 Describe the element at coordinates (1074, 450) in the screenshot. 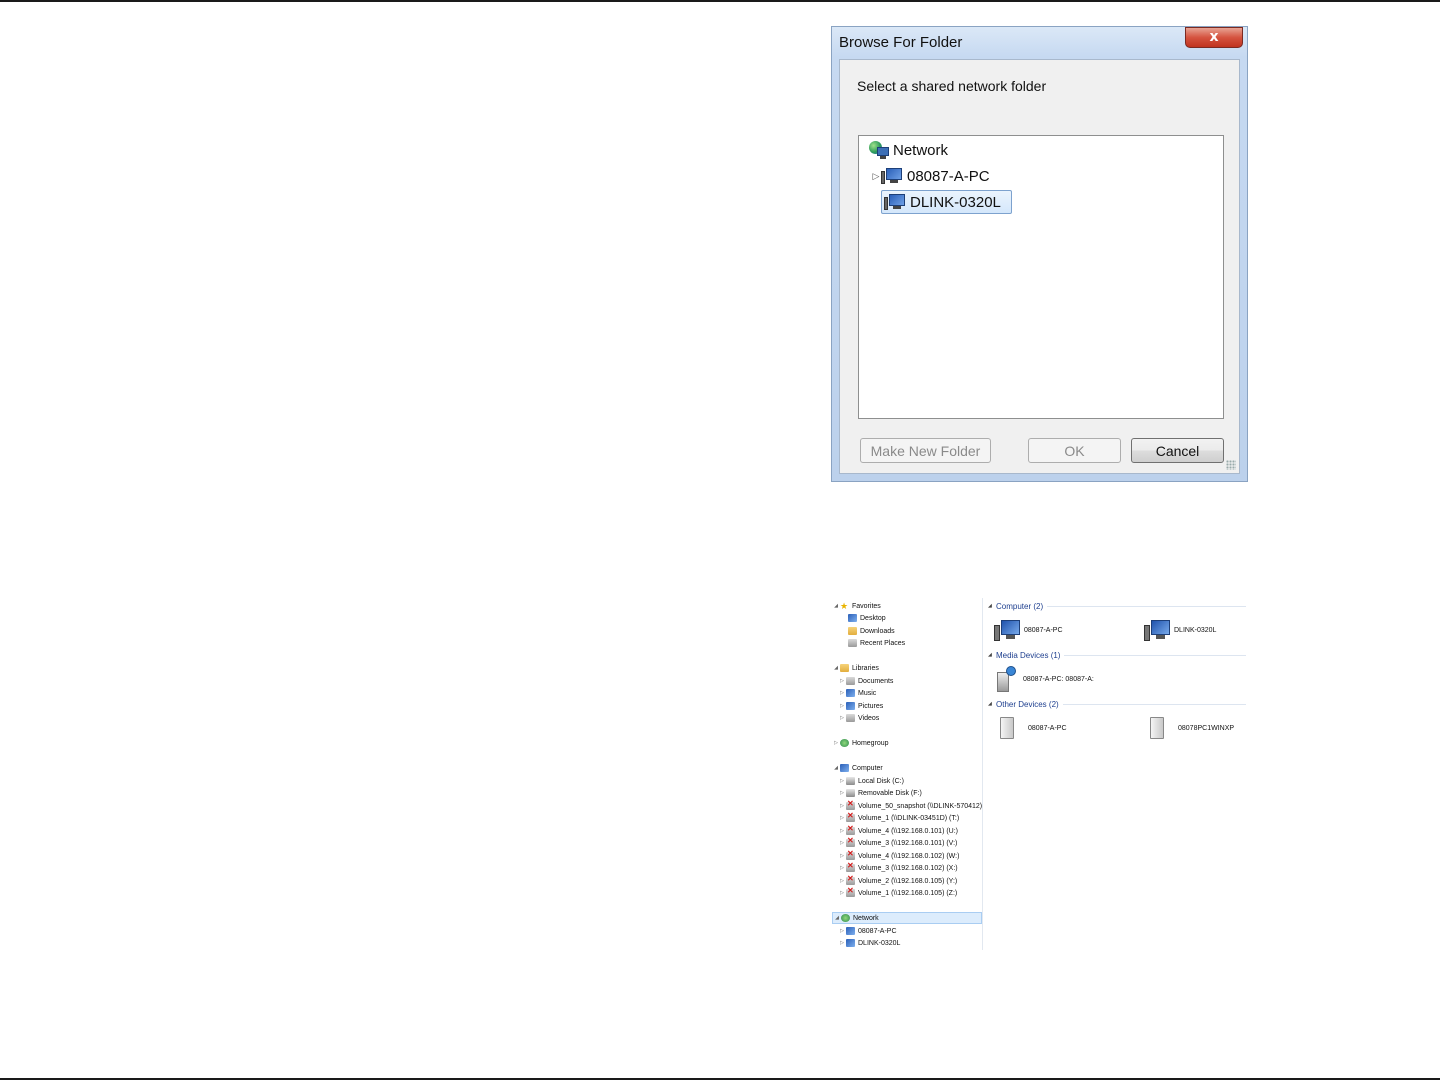

I see `ok-button: OK` at that location.